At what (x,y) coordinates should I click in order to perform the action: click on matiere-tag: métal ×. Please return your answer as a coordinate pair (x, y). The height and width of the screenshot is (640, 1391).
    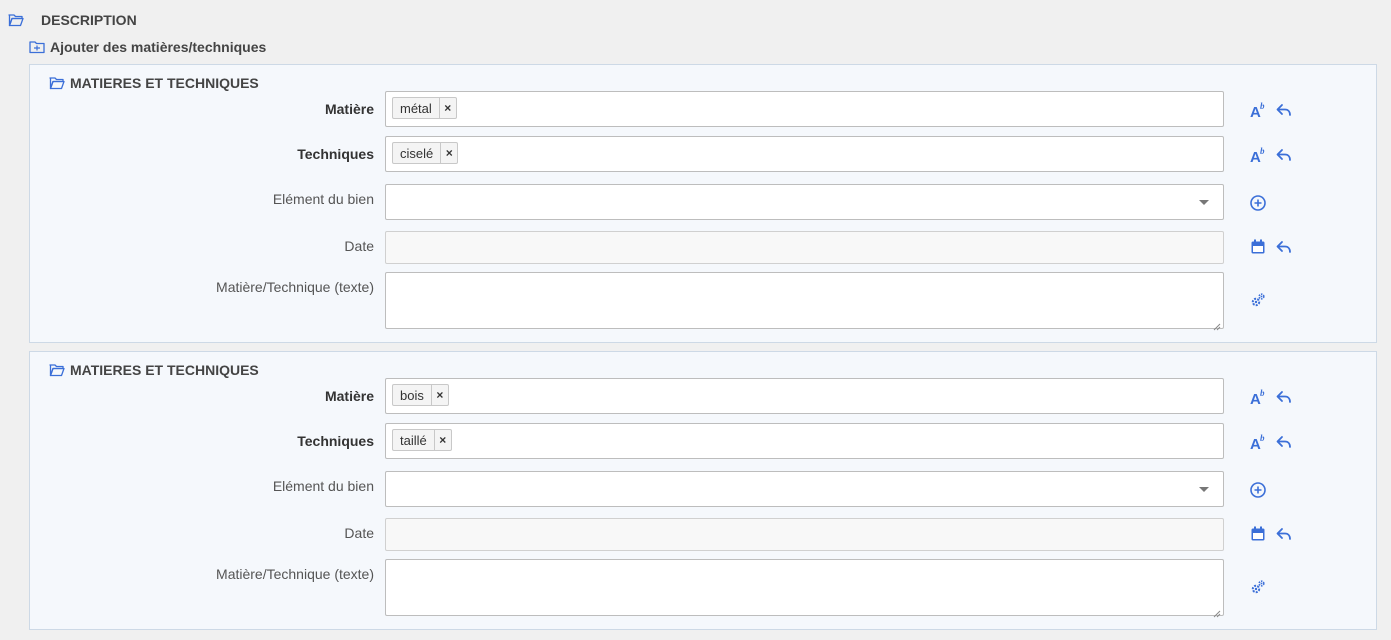
    Looking at the image, I should click on (424, 108).